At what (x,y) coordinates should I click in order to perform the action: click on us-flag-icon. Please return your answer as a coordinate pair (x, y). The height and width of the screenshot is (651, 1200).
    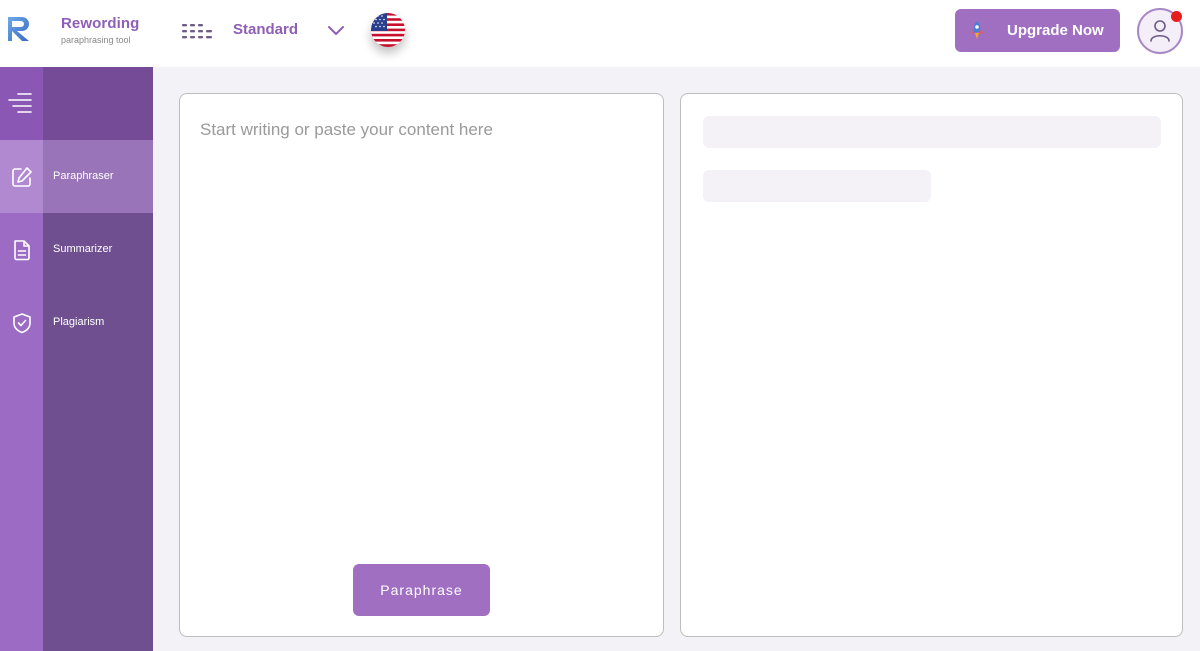
    Looking at the image, I should click on (388, 30).